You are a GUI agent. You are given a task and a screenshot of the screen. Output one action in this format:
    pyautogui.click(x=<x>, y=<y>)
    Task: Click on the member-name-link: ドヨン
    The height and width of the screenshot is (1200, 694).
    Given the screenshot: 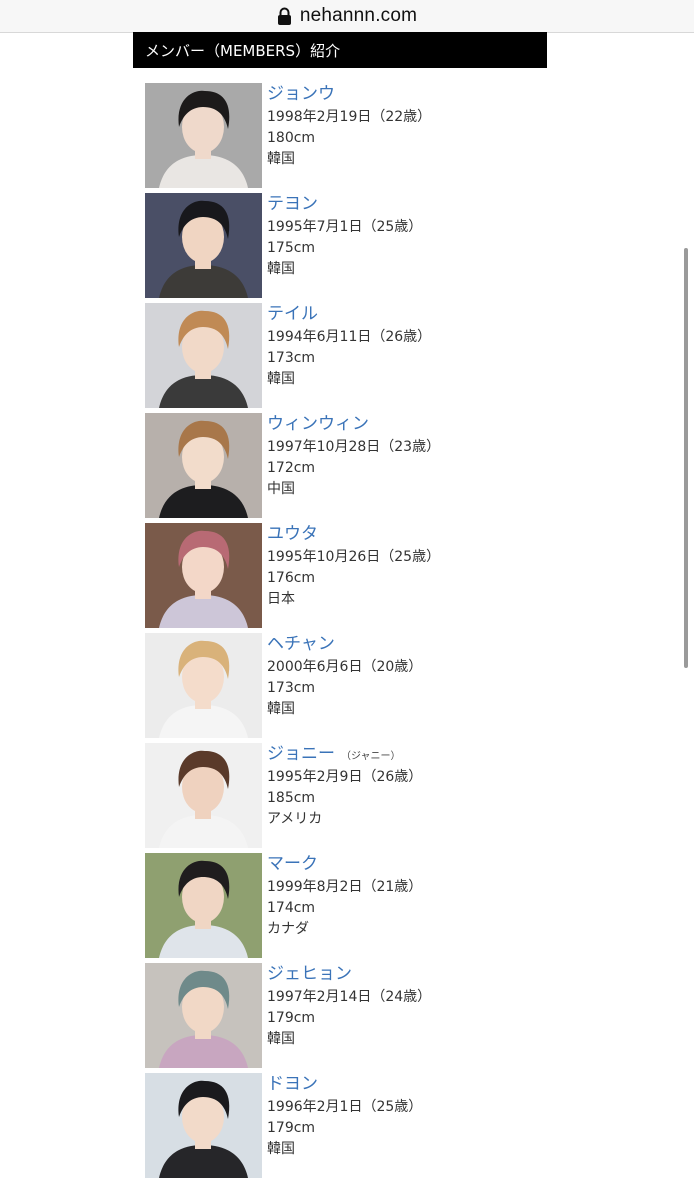 What is the action you would take?
    pyautogui.click(x=402, y=1085)
    